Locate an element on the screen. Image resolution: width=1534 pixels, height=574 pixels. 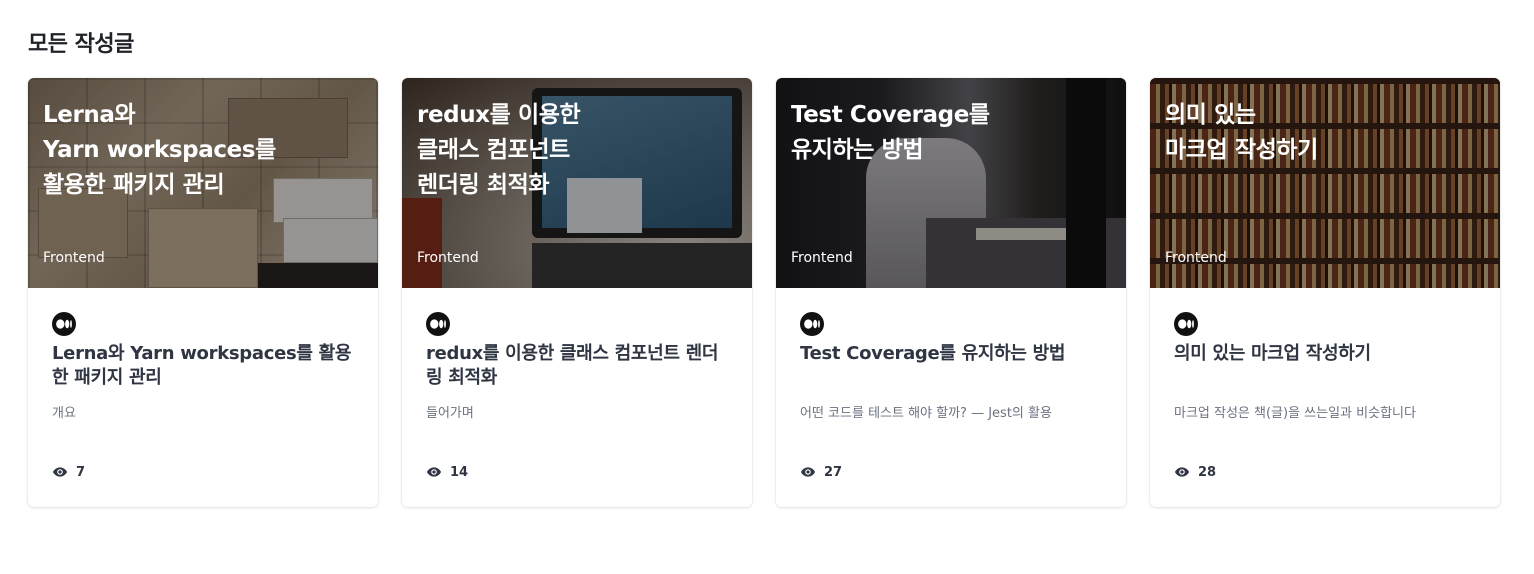
post-excerpt: 개요 is located at coordinates (64, 413).